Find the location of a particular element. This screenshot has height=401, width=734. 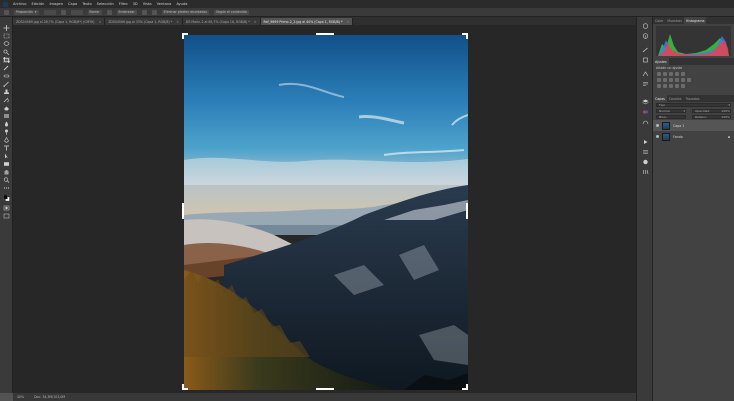

crop-handle-left-center is located at coordinates (183, 211).